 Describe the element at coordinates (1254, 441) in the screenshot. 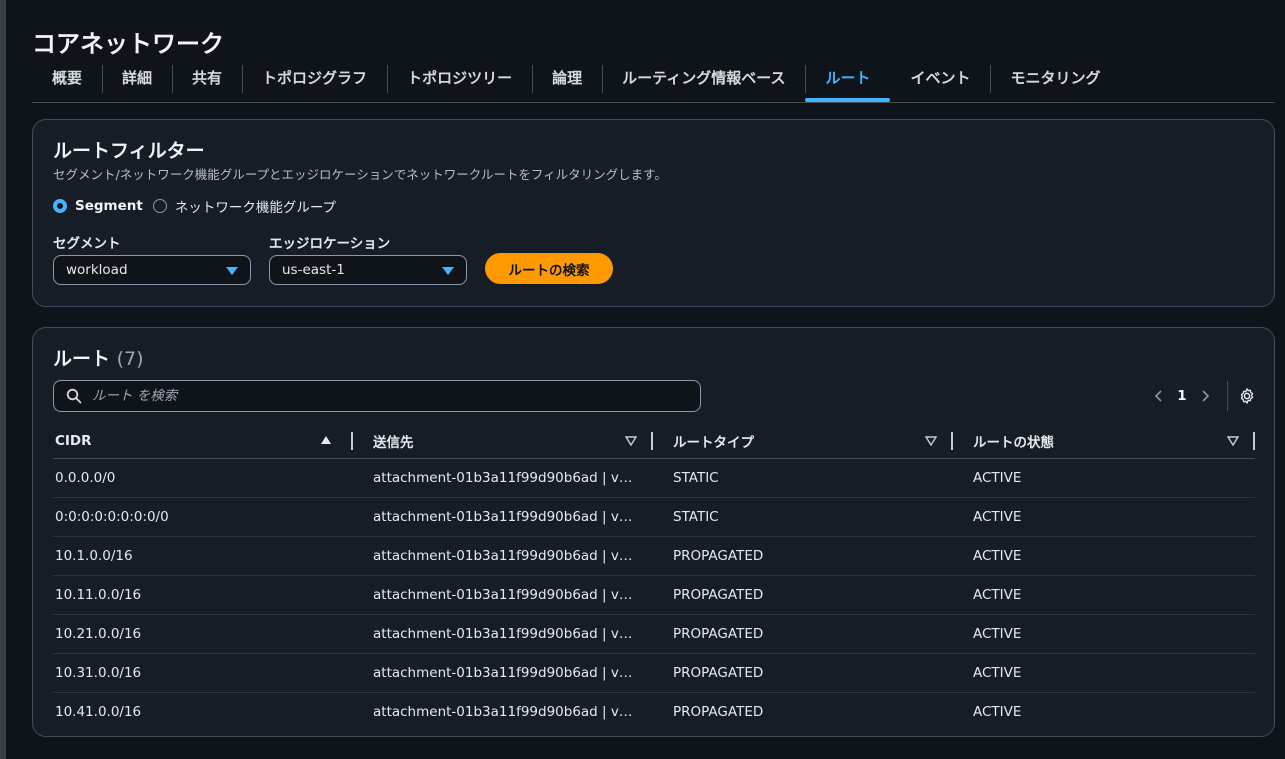

I see `column-resizer` at that location.